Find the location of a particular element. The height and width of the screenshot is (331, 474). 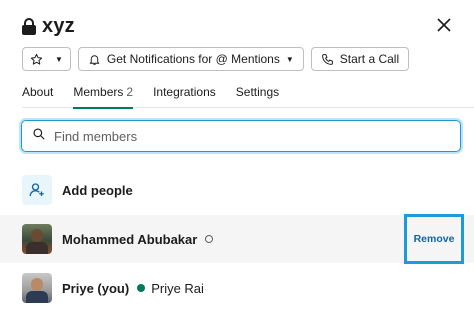

search-input is located at coordinates (244, 136).